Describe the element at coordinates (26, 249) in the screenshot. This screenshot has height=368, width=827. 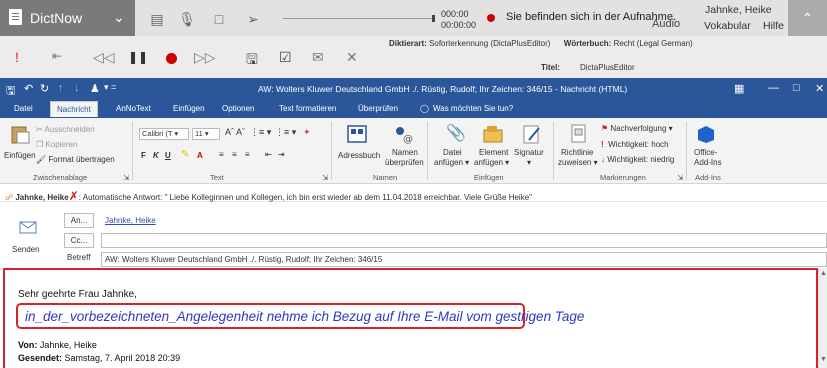
I see `send-button: Senden` at that location.